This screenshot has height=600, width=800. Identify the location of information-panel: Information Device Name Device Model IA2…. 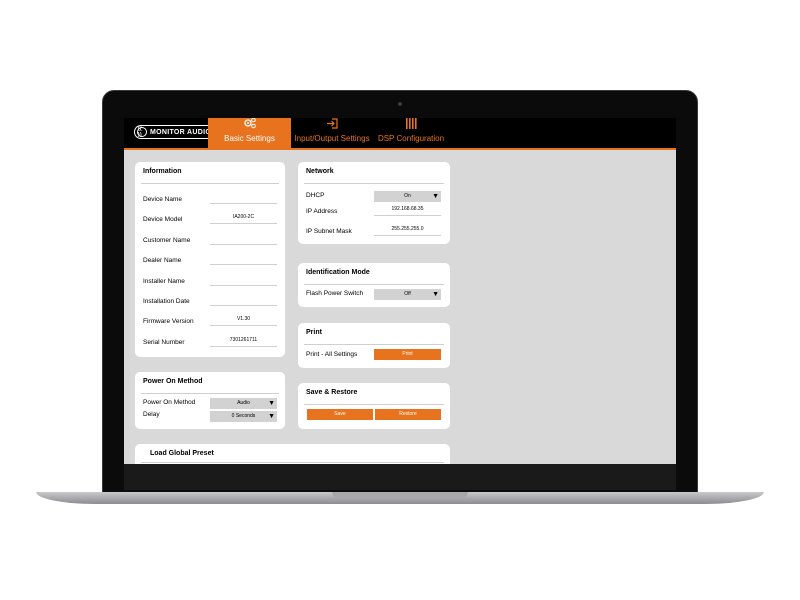
(210, 259).